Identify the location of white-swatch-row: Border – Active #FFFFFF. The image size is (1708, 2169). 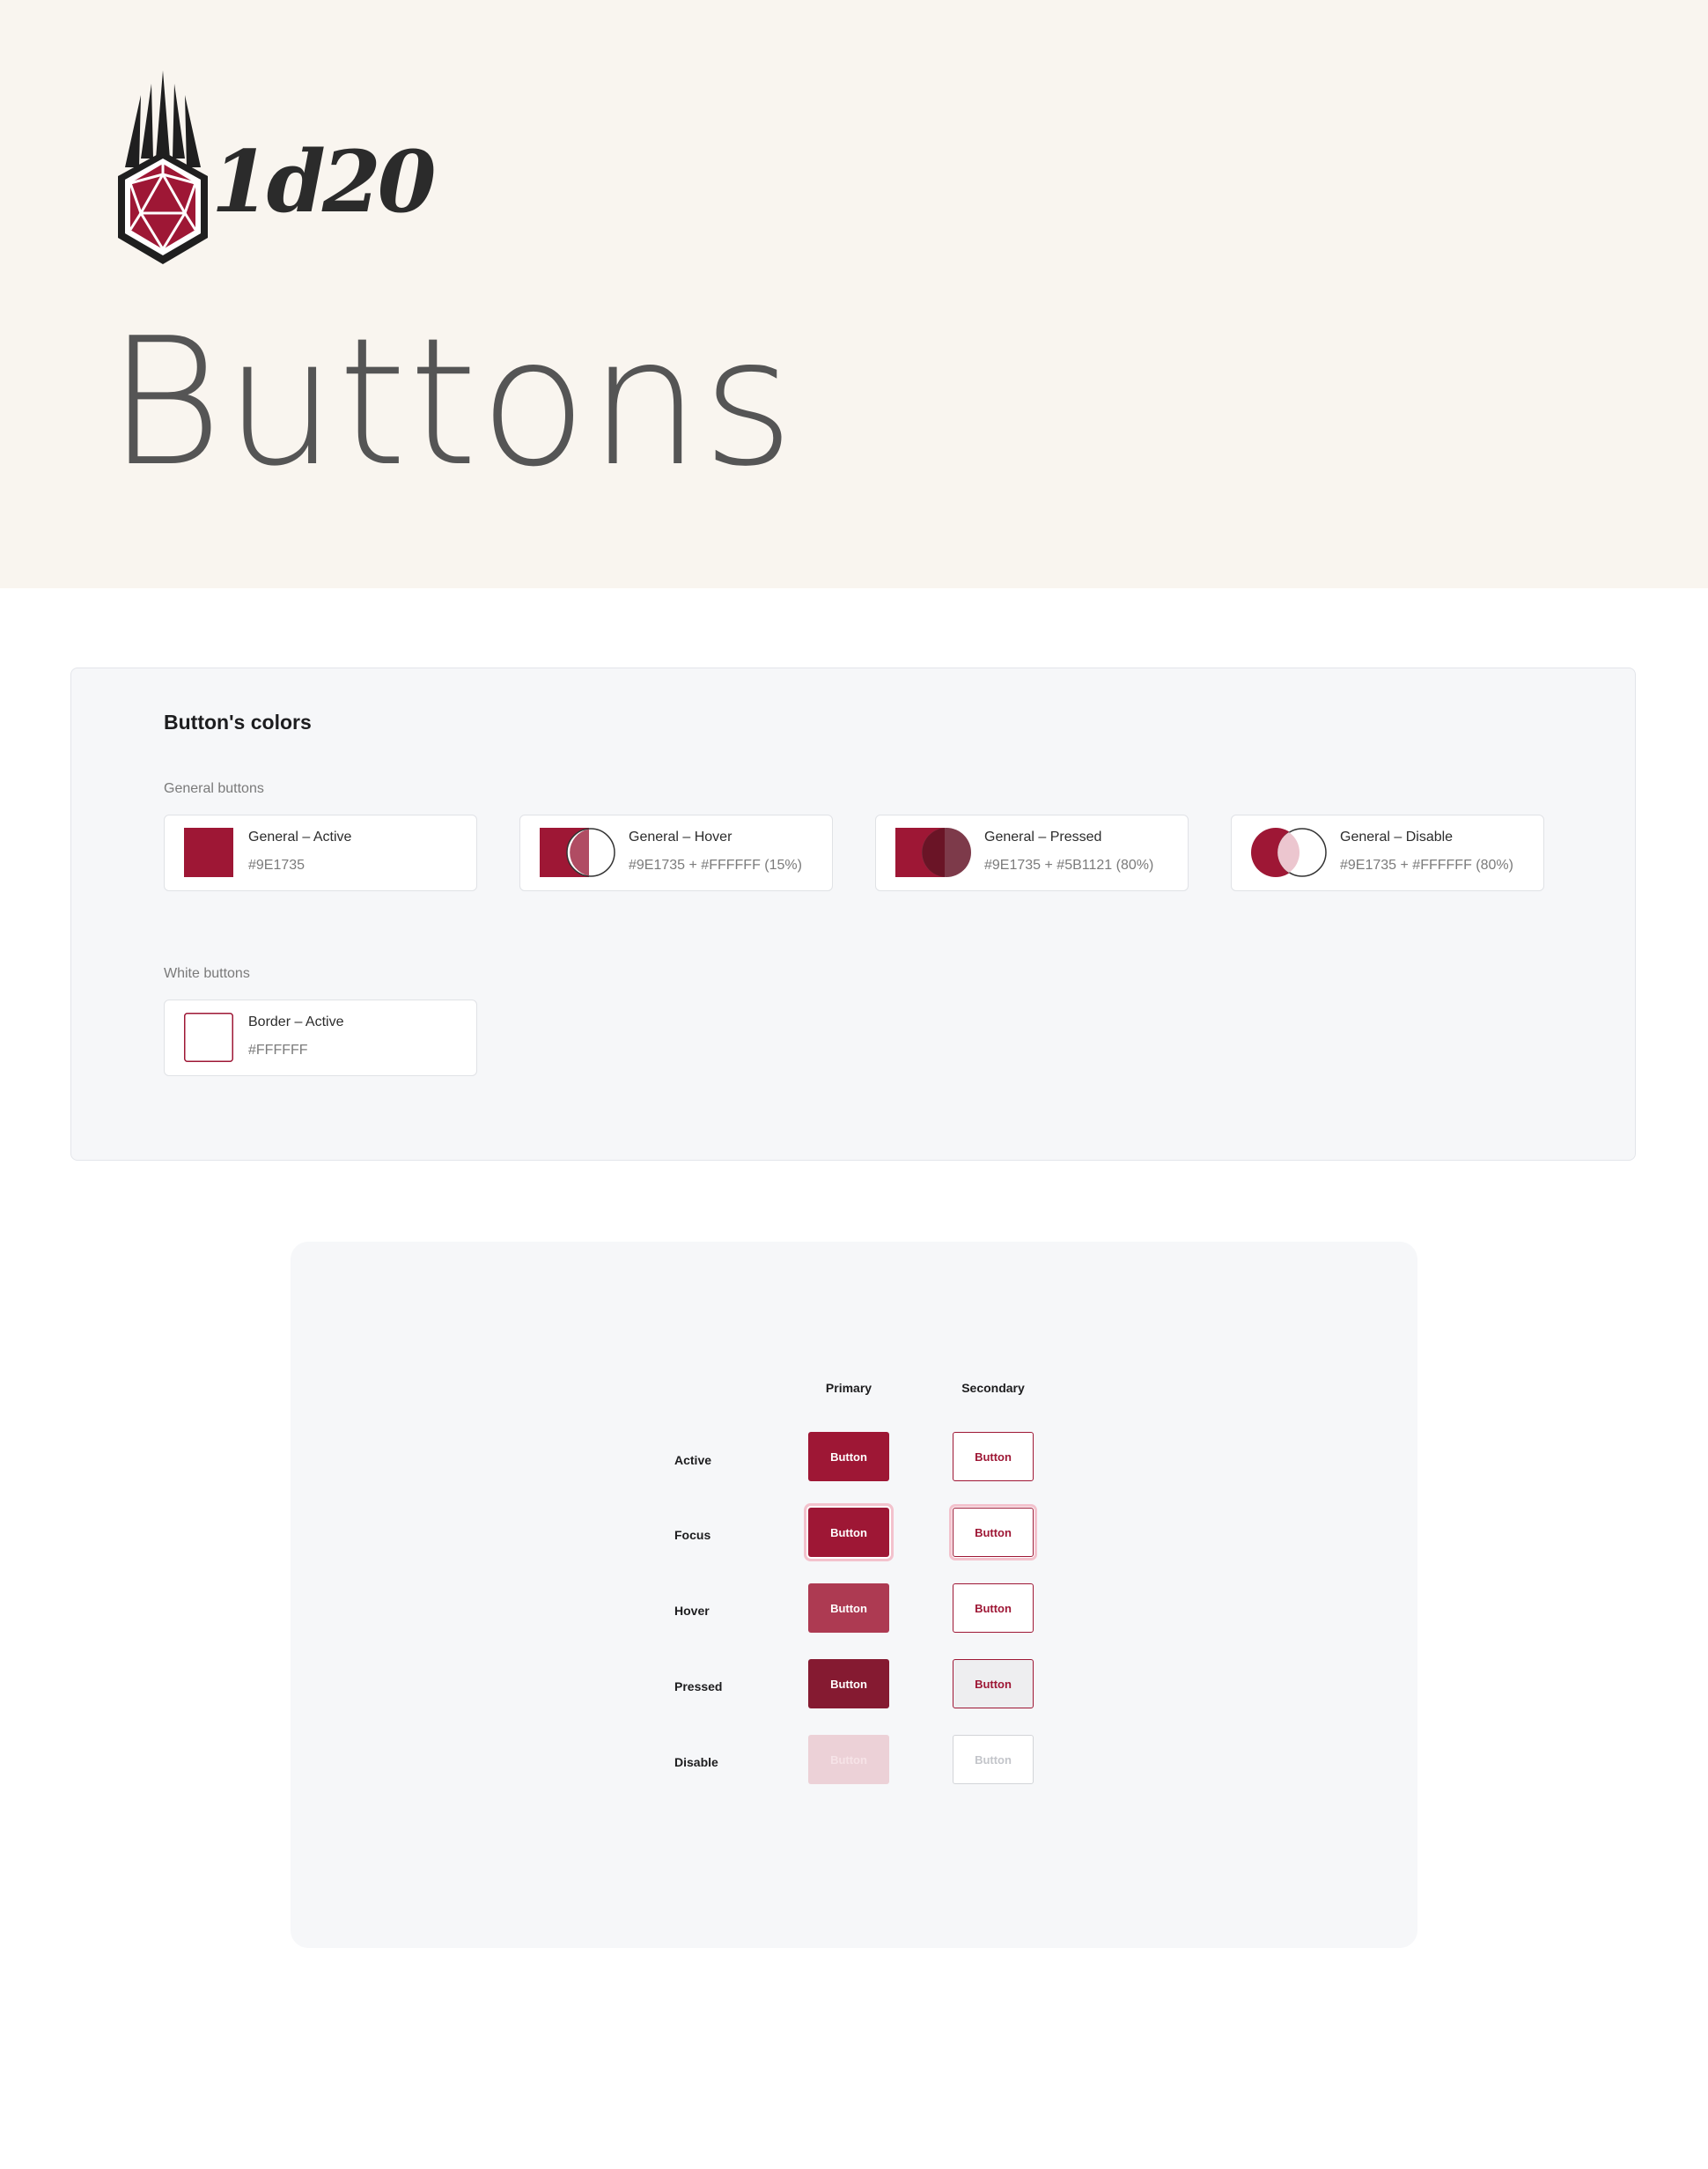
(320, 1038).